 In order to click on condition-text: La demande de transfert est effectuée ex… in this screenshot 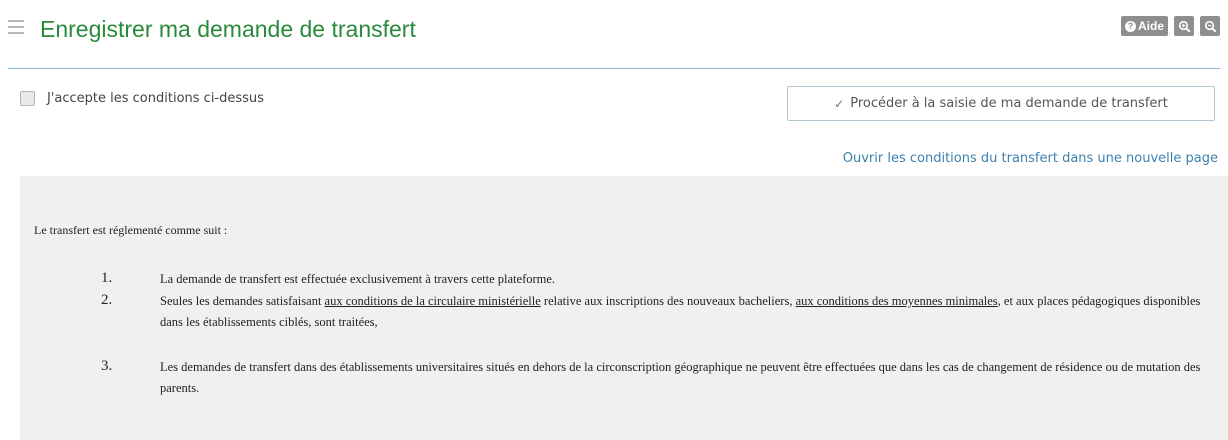, I will do `click(358, 279)`.